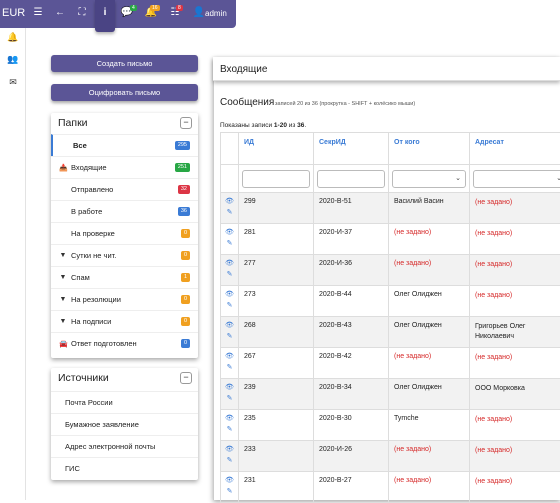 This screenshot has height=503, width=560. Describe the element at coordinates (351, 149) in the screenshot. I see `column-header-secret-id: СекрИД` at that location.